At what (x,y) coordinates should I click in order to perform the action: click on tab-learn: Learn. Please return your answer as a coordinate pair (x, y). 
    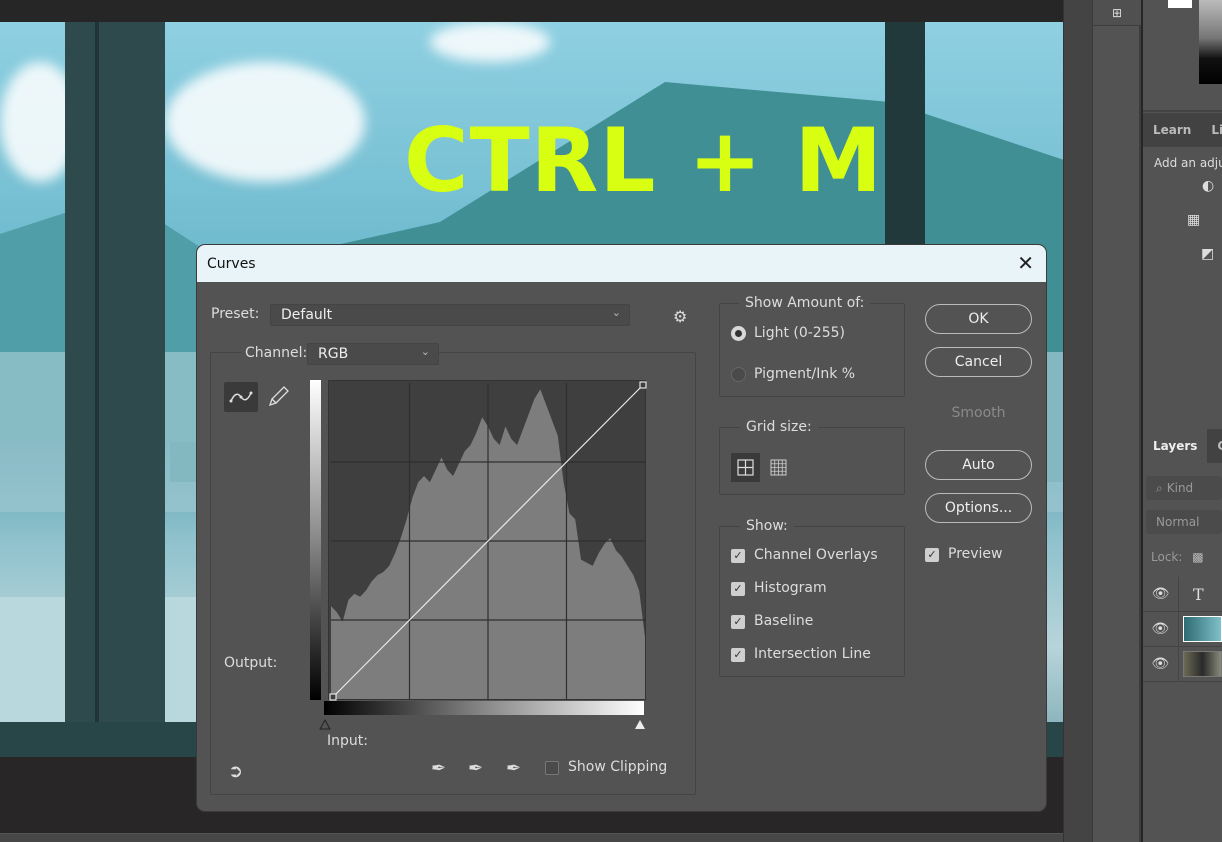
    Looking at the image, I should click on (1172, 130).